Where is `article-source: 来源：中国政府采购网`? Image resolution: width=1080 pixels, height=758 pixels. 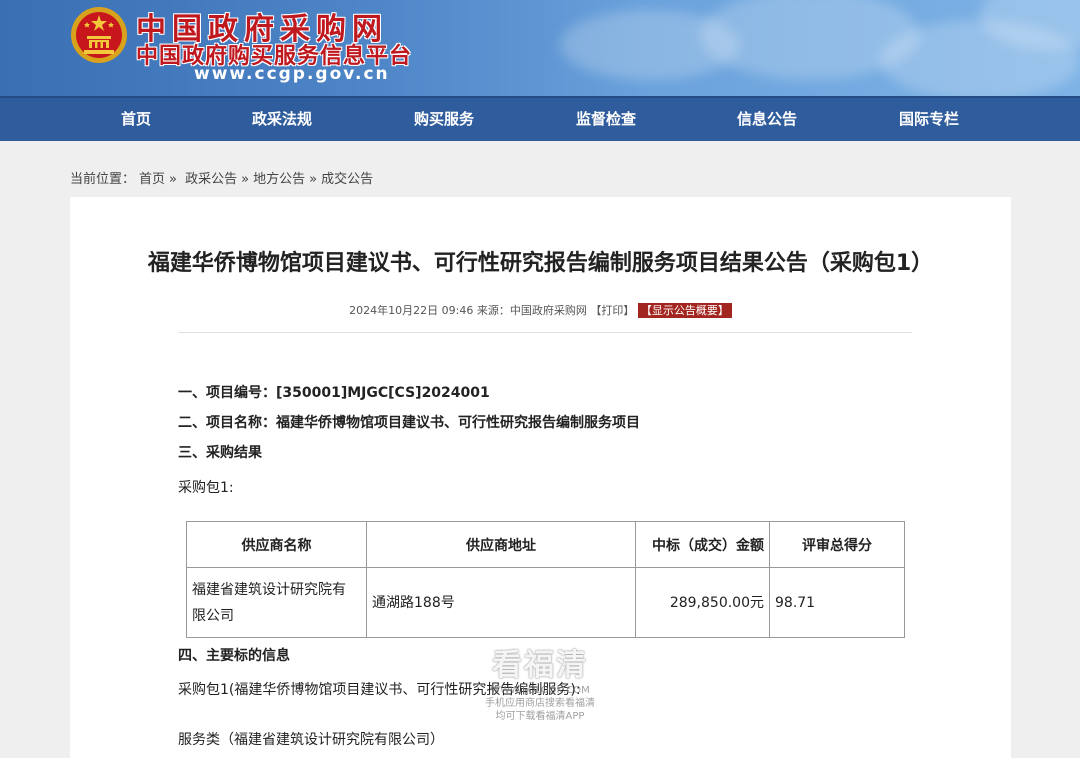 article-source: 来源：中国政府采购网 is located at coordinates (531, 310).